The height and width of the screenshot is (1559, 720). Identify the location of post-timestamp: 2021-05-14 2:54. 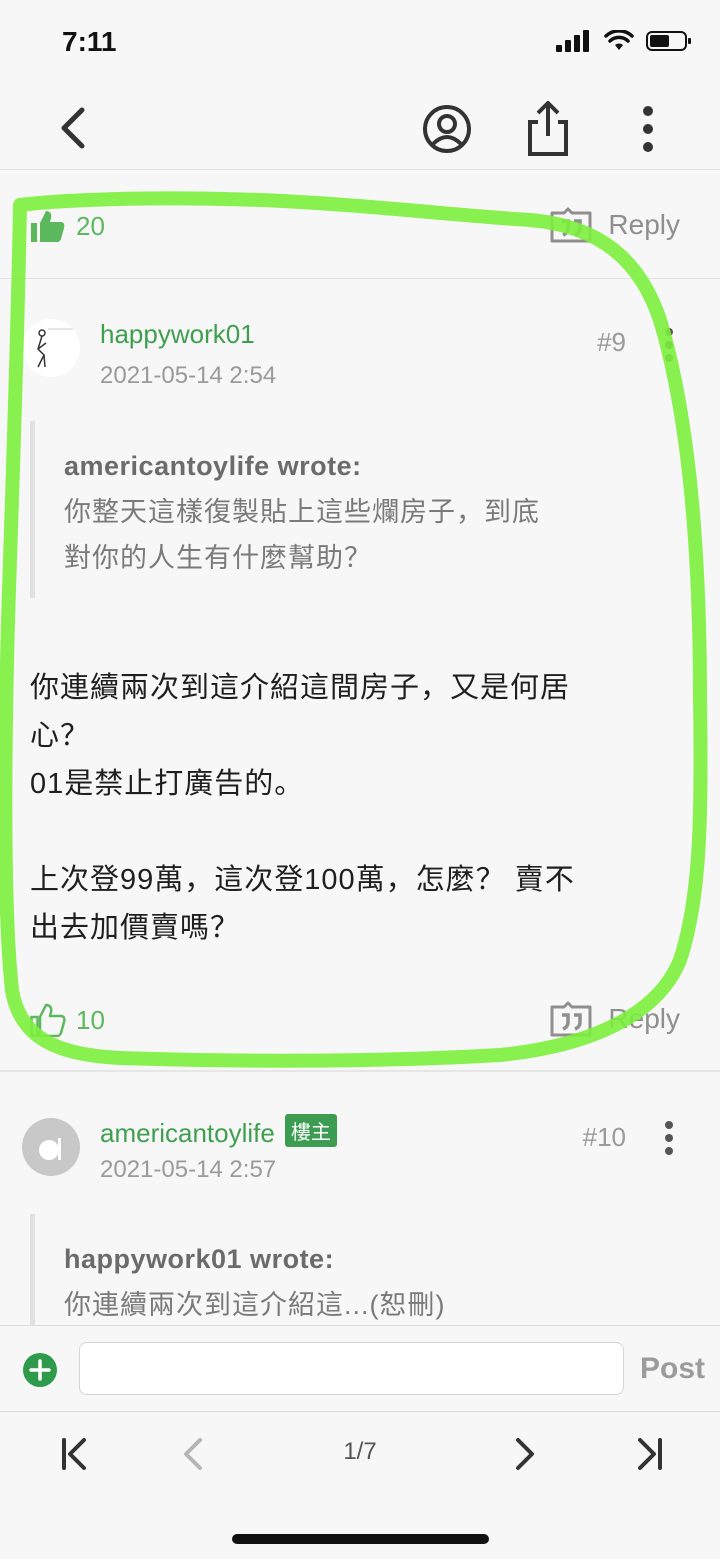
(188, 375).